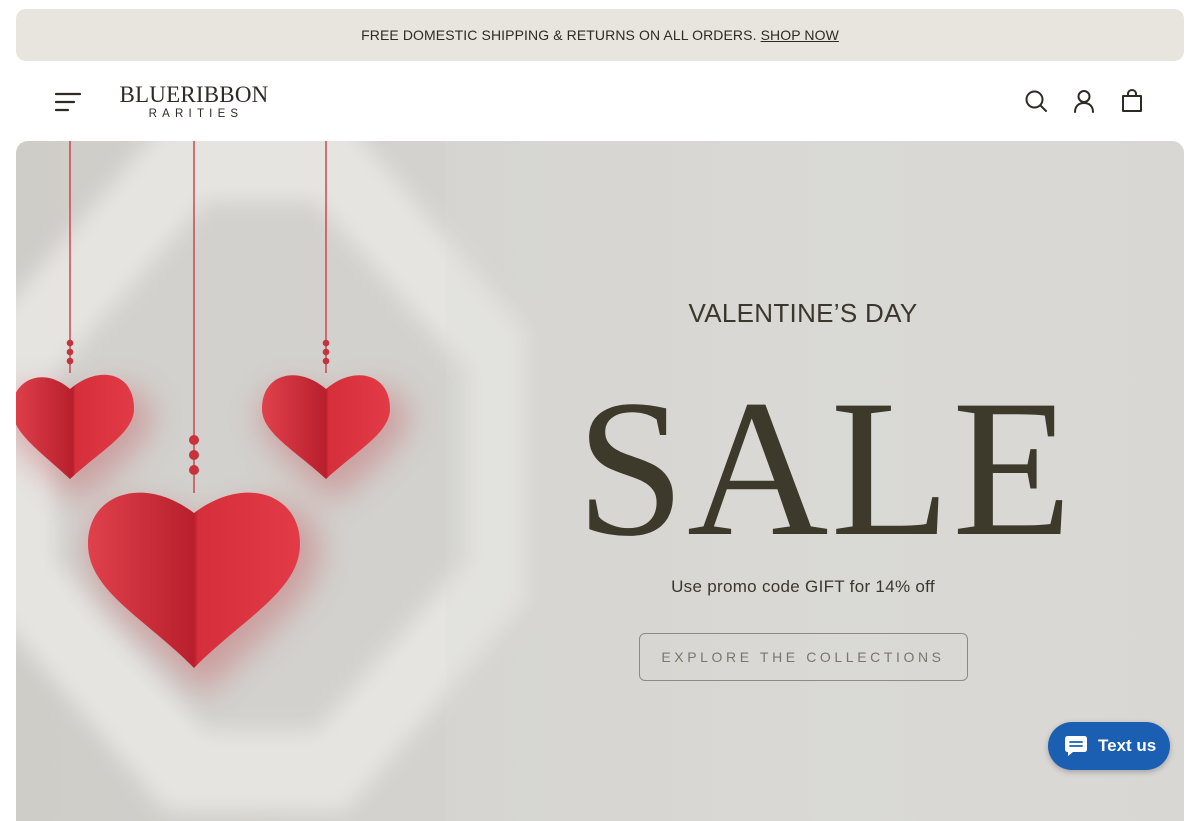  I want to click on account-icon, so click(1084, 101).